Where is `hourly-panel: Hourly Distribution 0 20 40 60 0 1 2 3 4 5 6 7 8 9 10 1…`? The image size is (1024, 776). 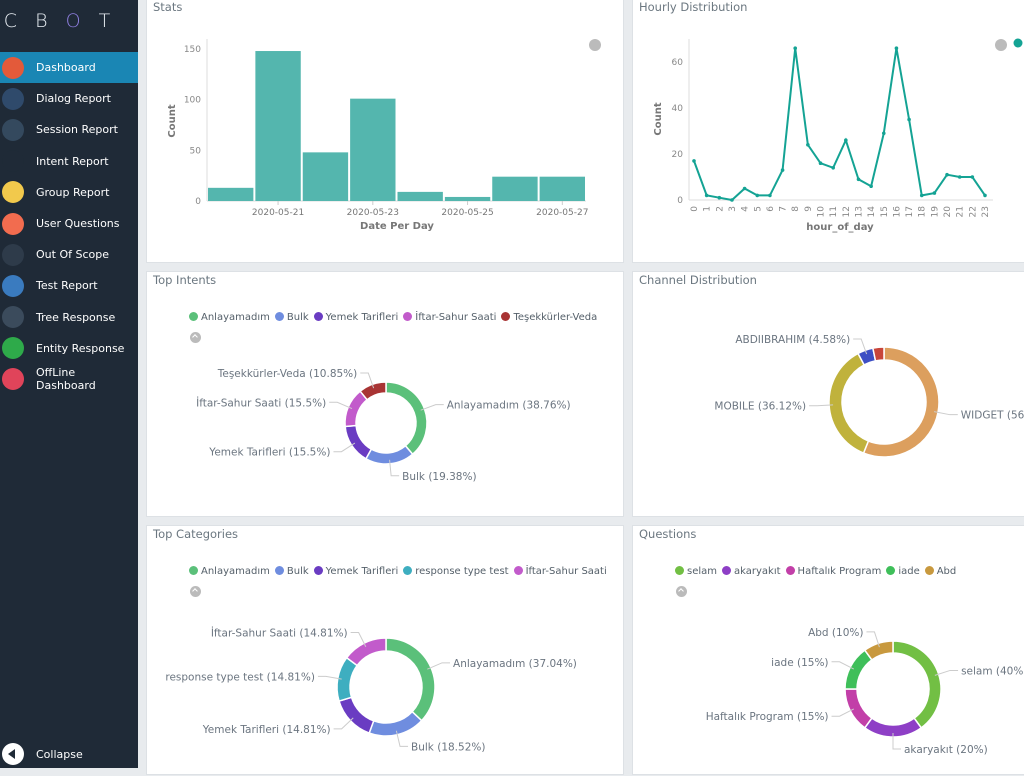
hourly-panel: Hourly Distribution 0 20 40 60 0 1 2 3 4 5 6 7 8 9 10 1… is located at coordinates (828, 131).